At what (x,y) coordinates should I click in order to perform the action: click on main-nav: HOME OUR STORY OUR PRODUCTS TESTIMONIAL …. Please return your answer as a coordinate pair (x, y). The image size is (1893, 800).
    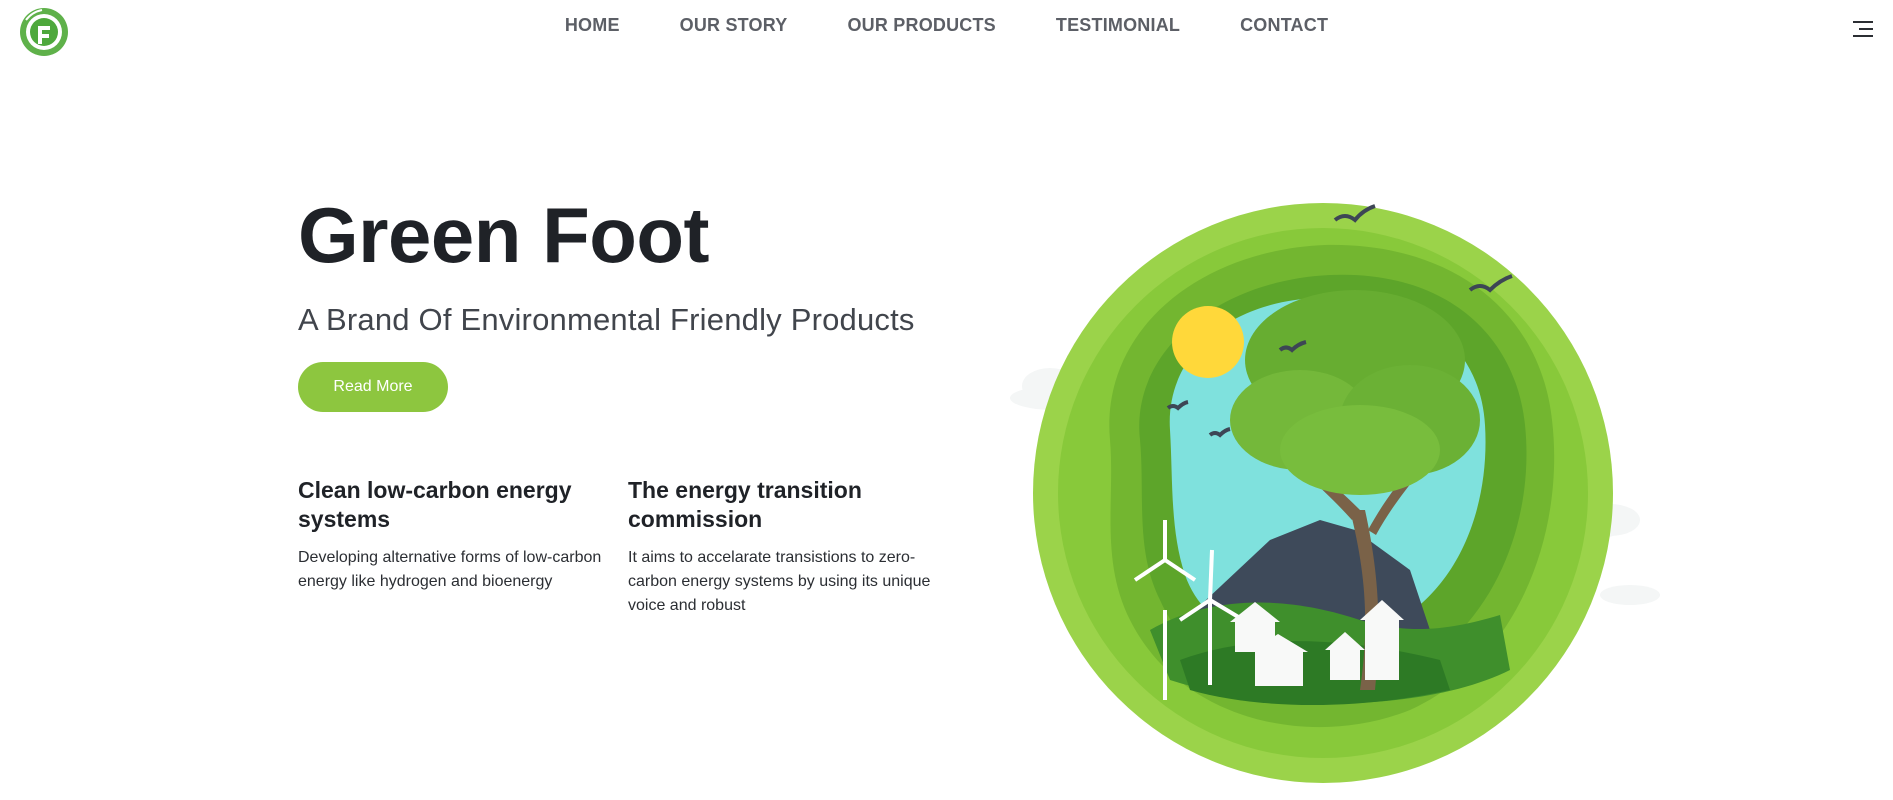
    Looking at the image, I should click on (946, 25).